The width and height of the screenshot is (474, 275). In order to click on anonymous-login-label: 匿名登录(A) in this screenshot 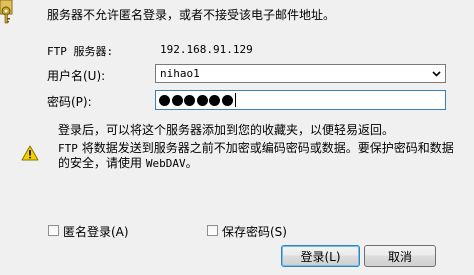, I will do `click(96, 231)`.